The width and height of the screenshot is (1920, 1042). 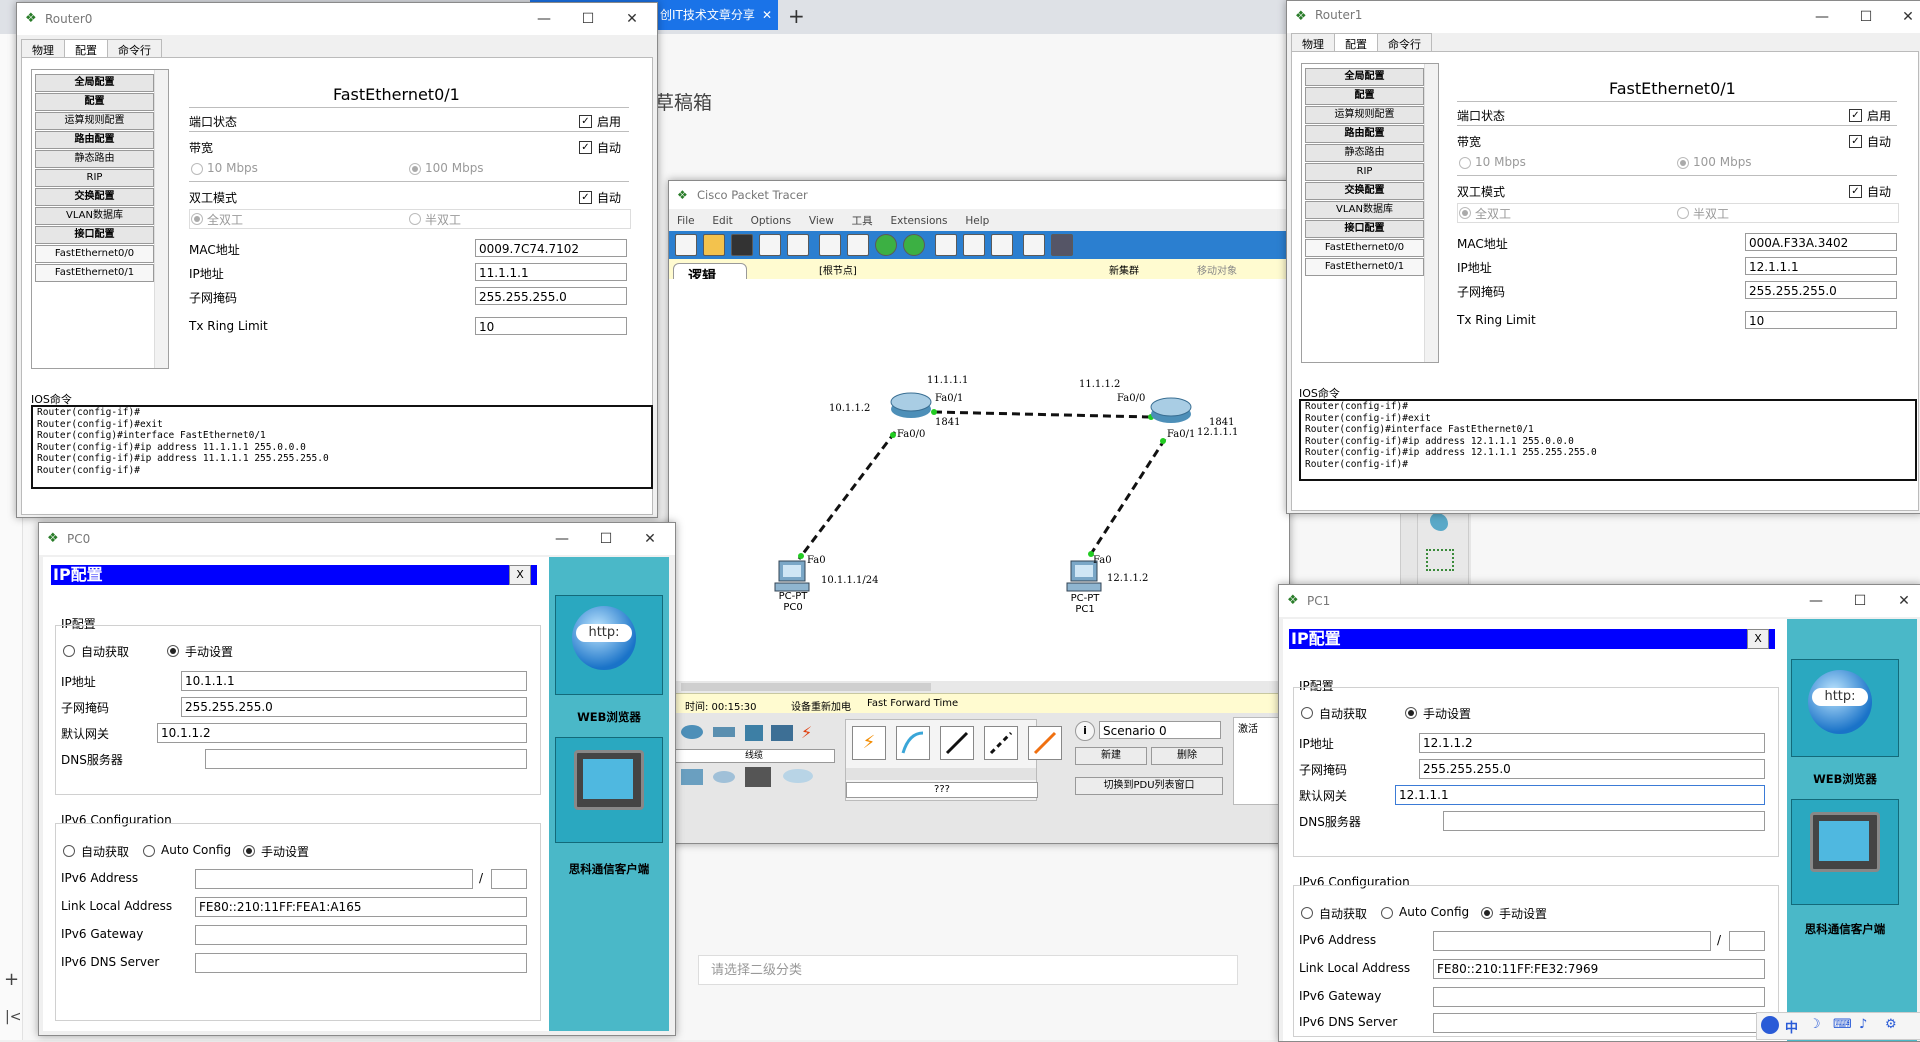 I want to click on tab-close-icon: ✕, so click(x=767, y=15).